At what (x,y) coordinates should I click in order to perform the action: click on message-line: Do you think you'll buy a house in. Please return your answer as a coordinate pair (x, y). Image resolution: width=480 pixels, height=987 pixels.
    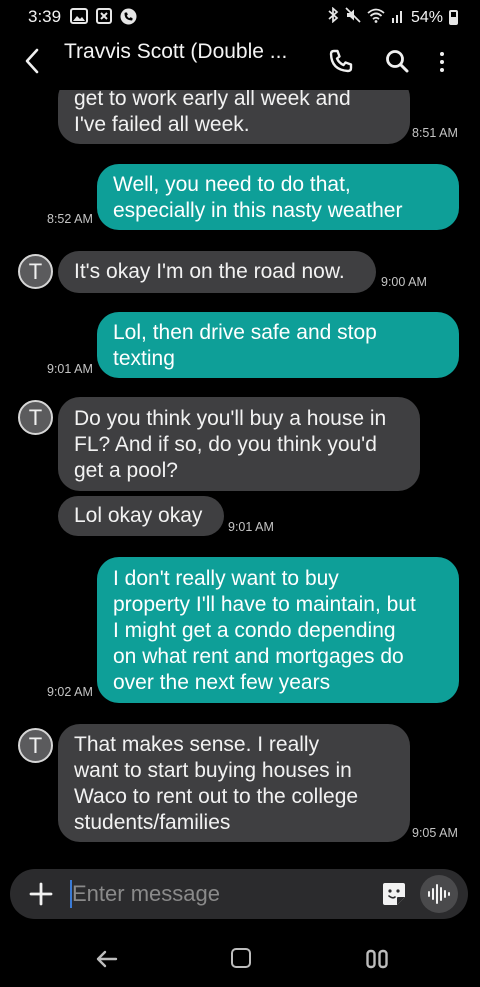
    Looking at the image, I should click on (230, 418).